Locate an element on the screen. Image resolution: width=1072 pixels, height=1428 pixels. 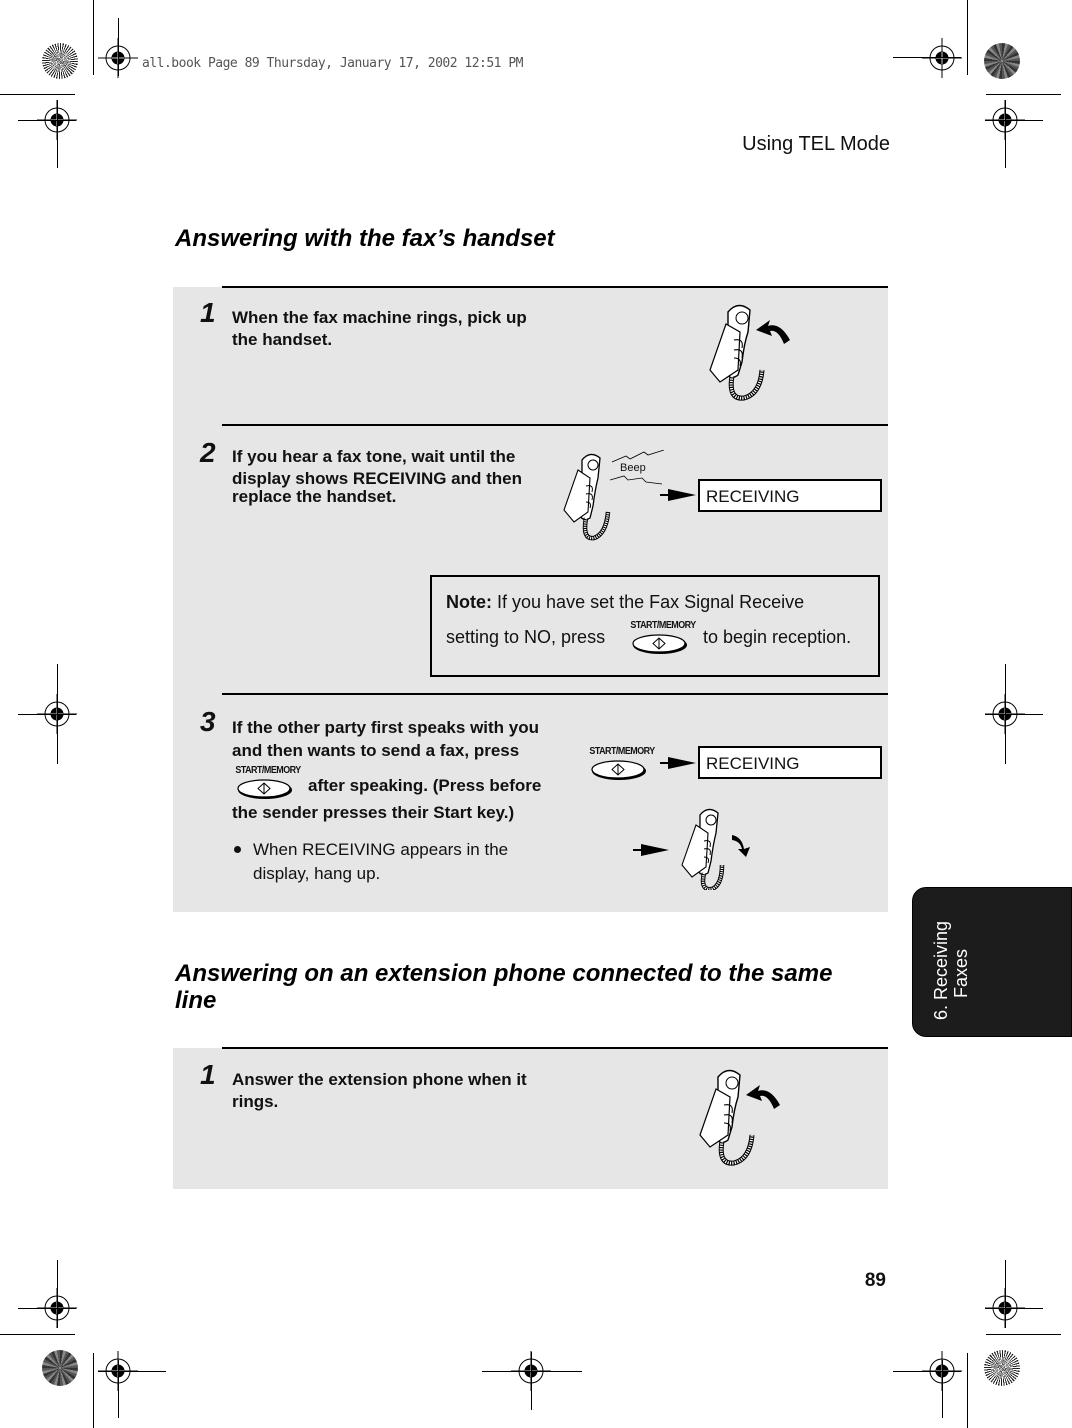
step-text-line: after speaking. (Press before is located at coordinates (425, 785).